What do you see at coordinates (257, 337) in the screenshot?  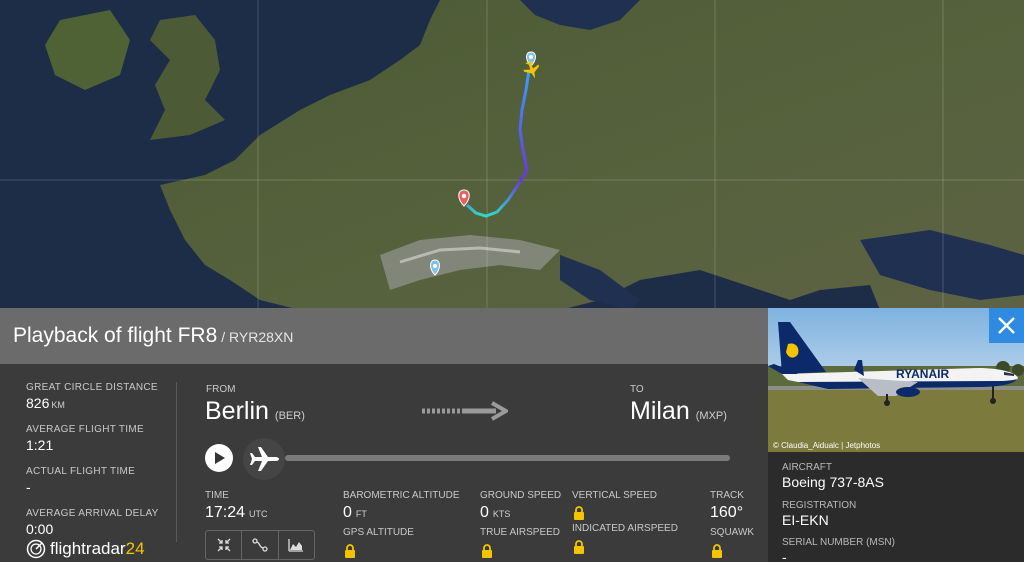 I see `callsign: / RYR28XN` at bounding box center [257, 337].